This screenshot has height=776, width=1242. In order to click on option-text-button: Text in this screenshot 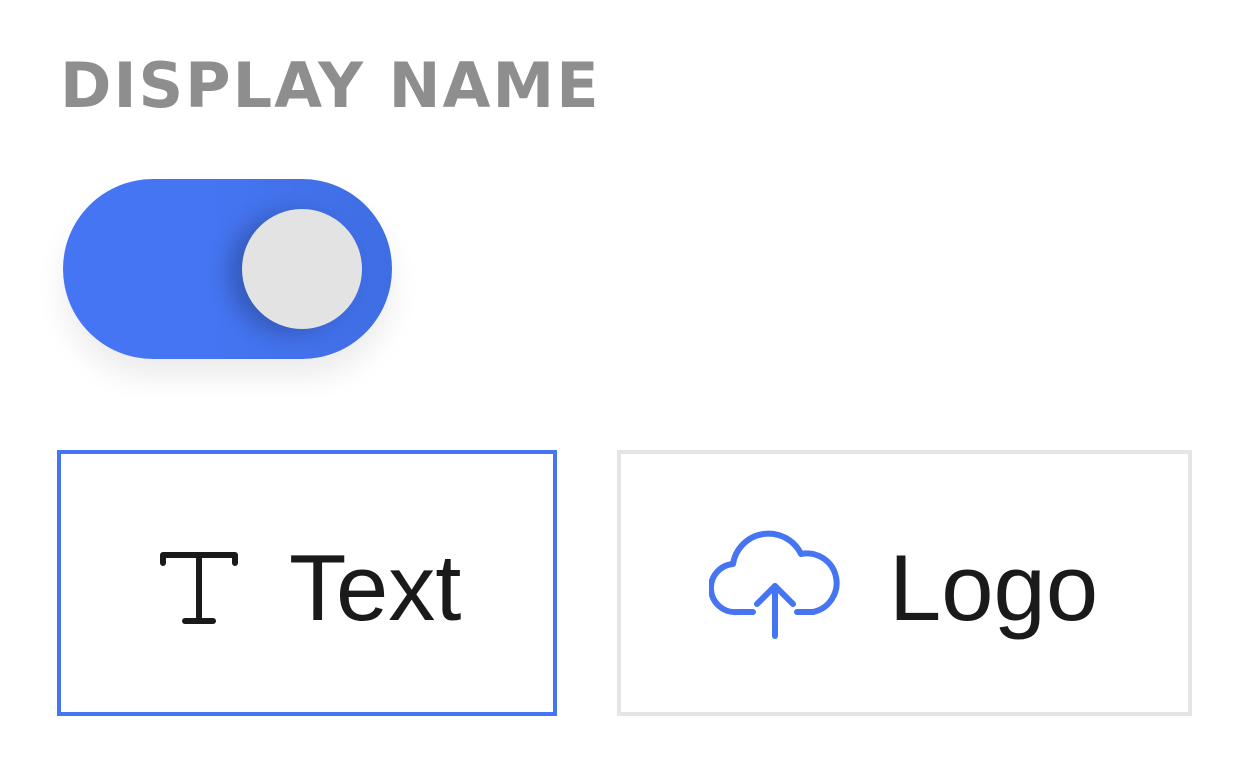, I will do `click(307, 583)`.